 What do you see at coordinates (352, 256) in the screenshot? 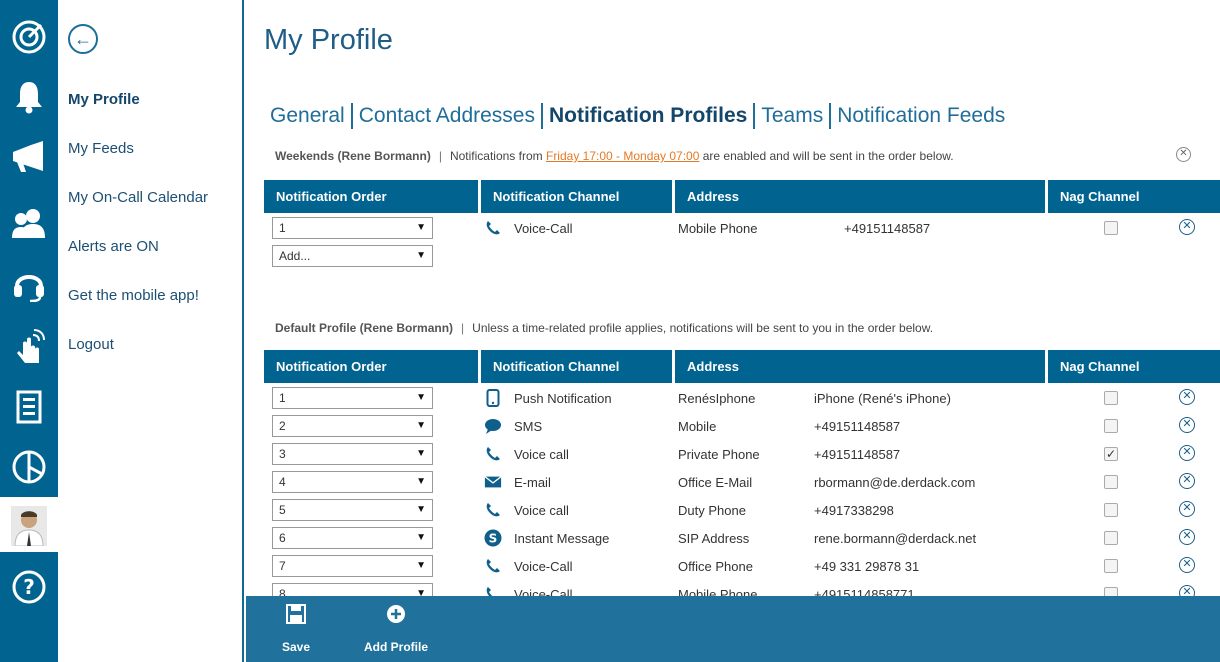
I see `add-channel-select: Add... ▼` at bounding box center [352, 256].